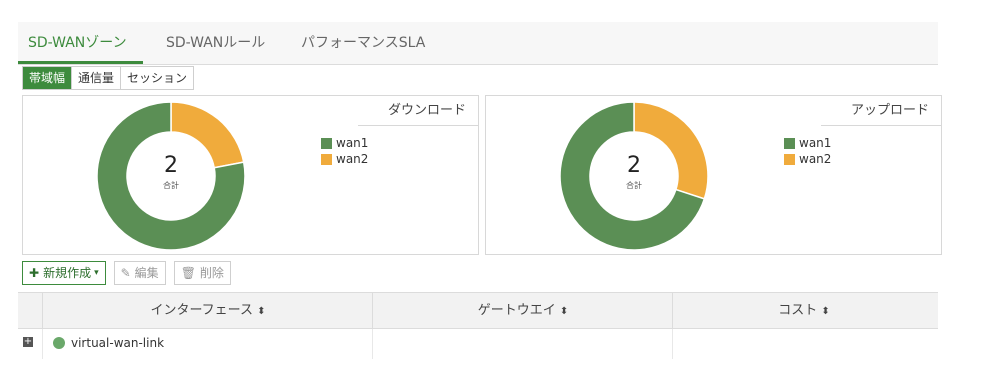 This screenshot has width=982, height=372. I want to click on create-new-label: 新規作成, so click(67, 273).